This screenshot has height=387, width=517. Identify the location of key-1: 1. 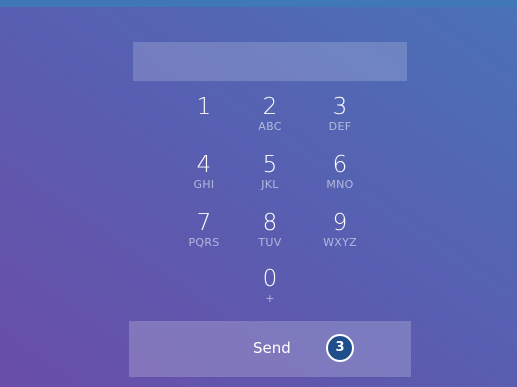
(204, 120).